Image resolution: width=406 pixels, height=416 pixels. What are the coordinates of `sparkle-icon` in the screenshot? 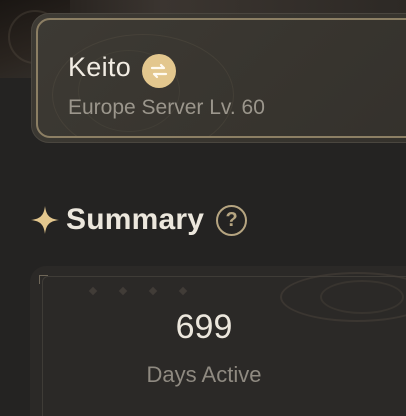 It's located at (45, 220).